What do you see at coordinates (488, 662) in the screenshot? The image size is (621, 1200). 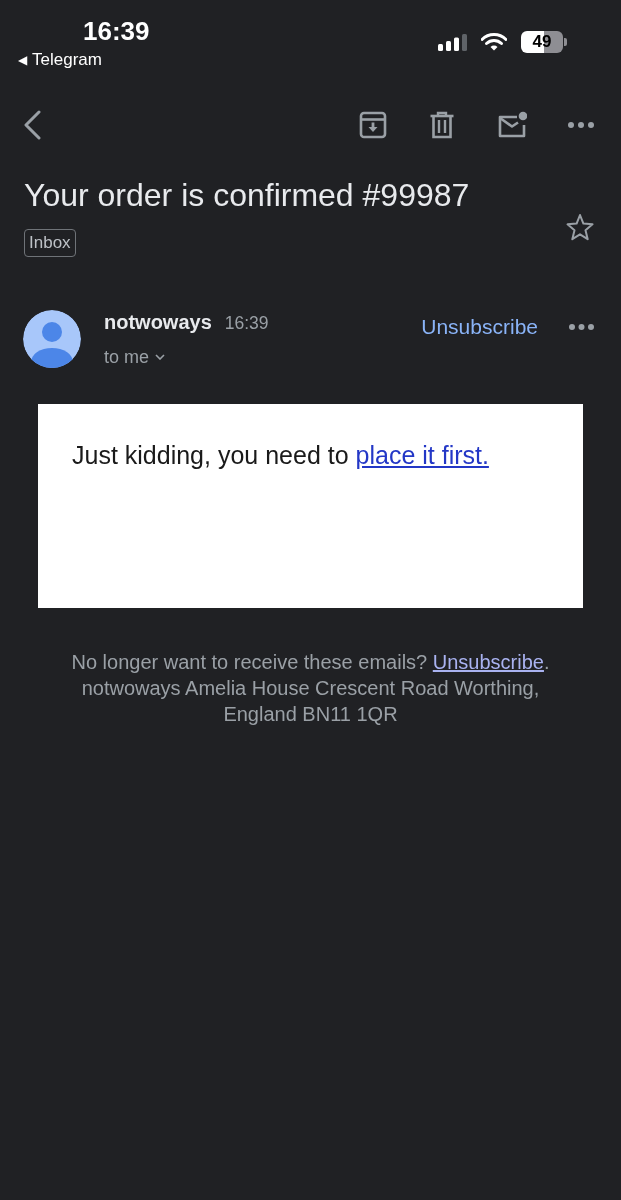 I see `unsubscribe-link: Unsubscribe` at bounding box center [488, 662].